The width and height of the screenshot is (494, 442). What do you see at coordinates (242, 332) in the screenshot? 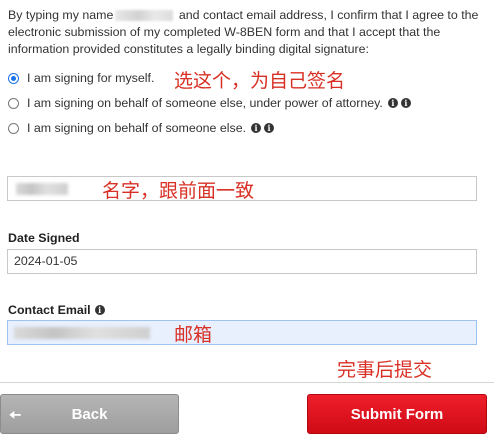
I see `contact-email-input` at bounding box center [242, 332].